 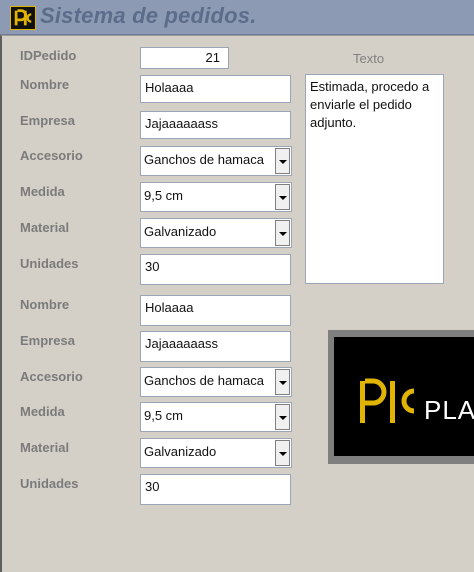 I want to click on medida-combo: 9,5 cm, so click(x=216, y=197).